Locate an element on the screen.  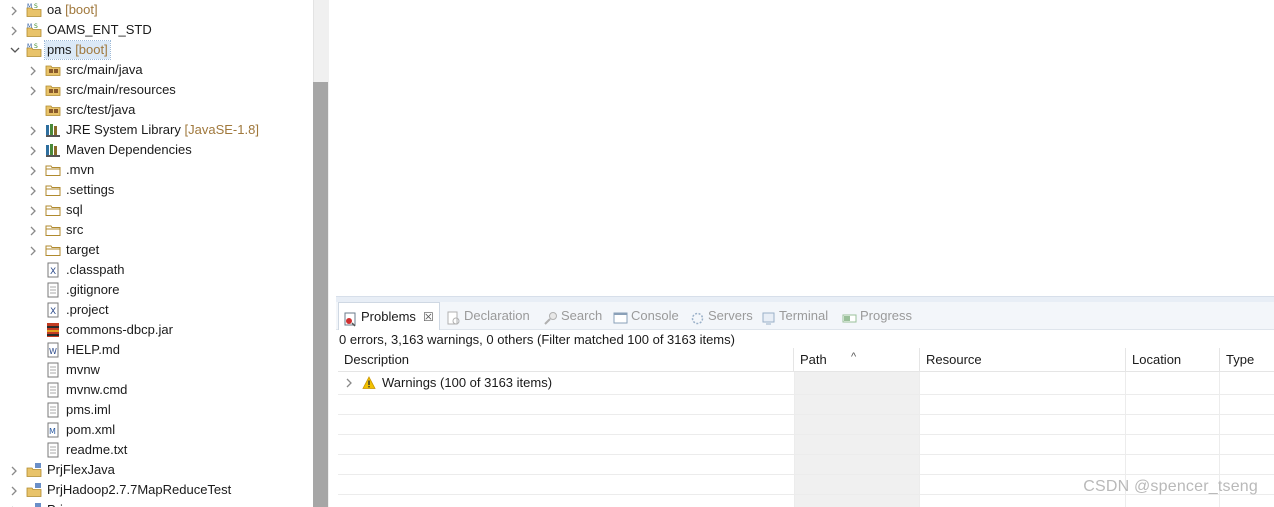
tree-item-label-wrap: PrjHadoop2.7.7MapReduceTest is located at coordinates (139, 490).